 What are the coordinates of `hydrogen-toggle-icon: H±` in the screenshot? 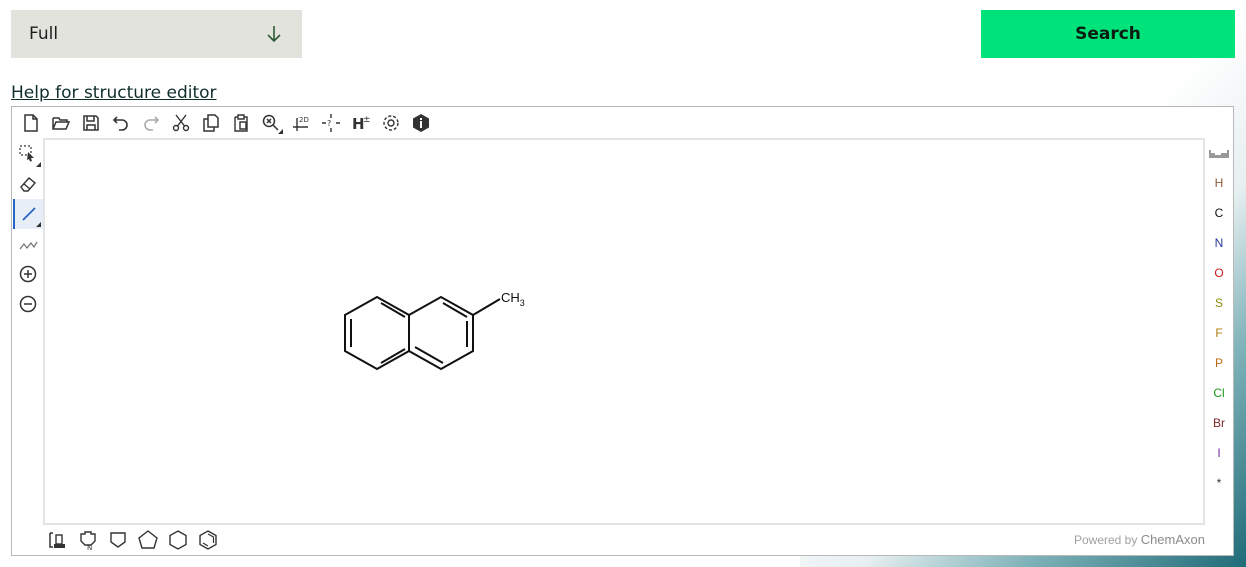 It's located at (361, 124).